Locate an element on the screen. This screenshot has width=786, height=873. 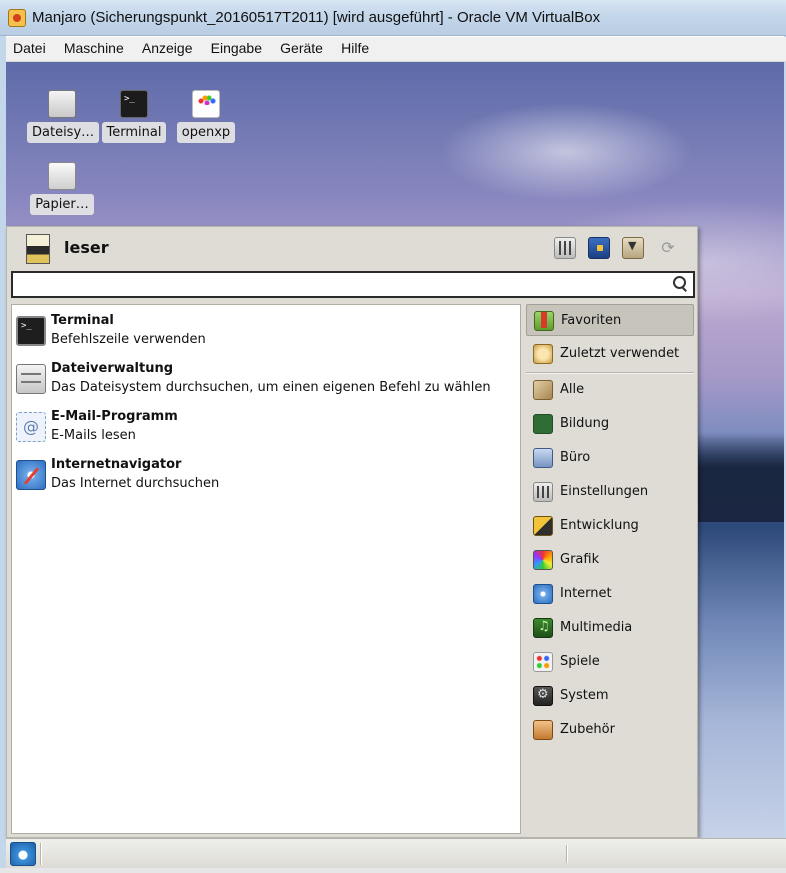
search-input is located at coordinates (340, 284).